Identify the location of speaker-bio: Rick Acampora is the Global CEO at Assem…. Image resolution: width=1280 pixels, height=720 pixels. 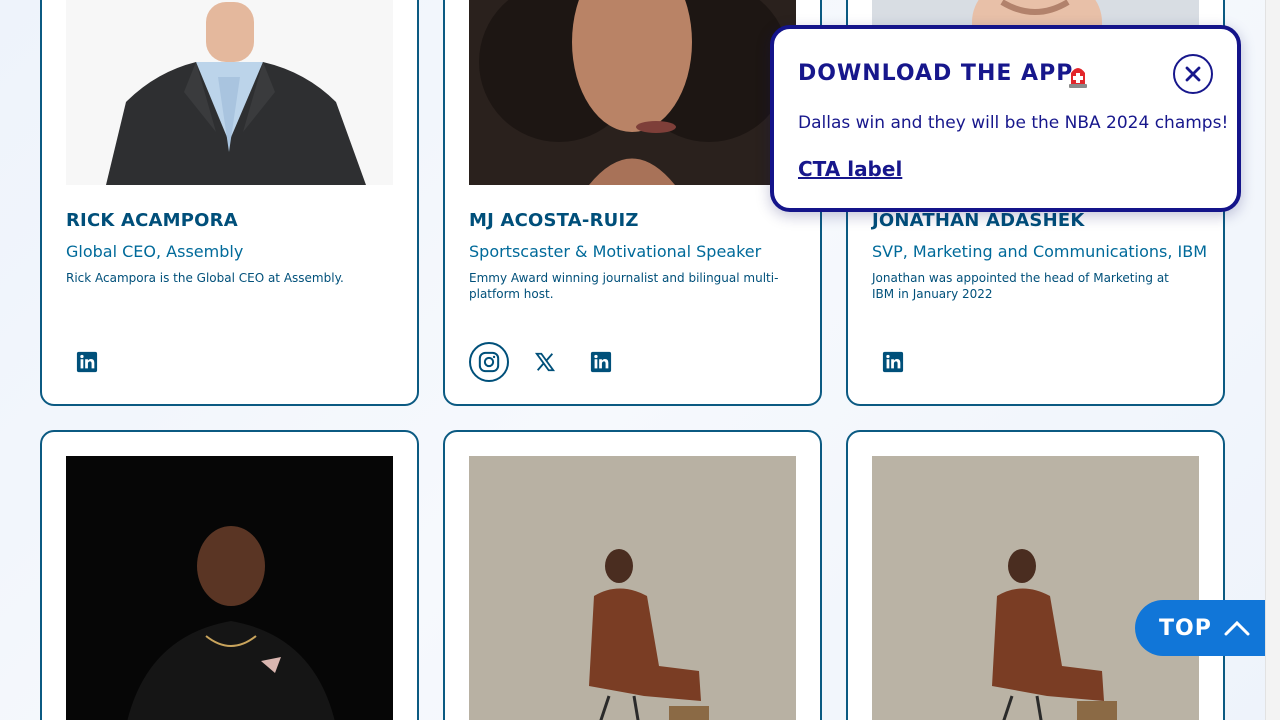
(205, 278).